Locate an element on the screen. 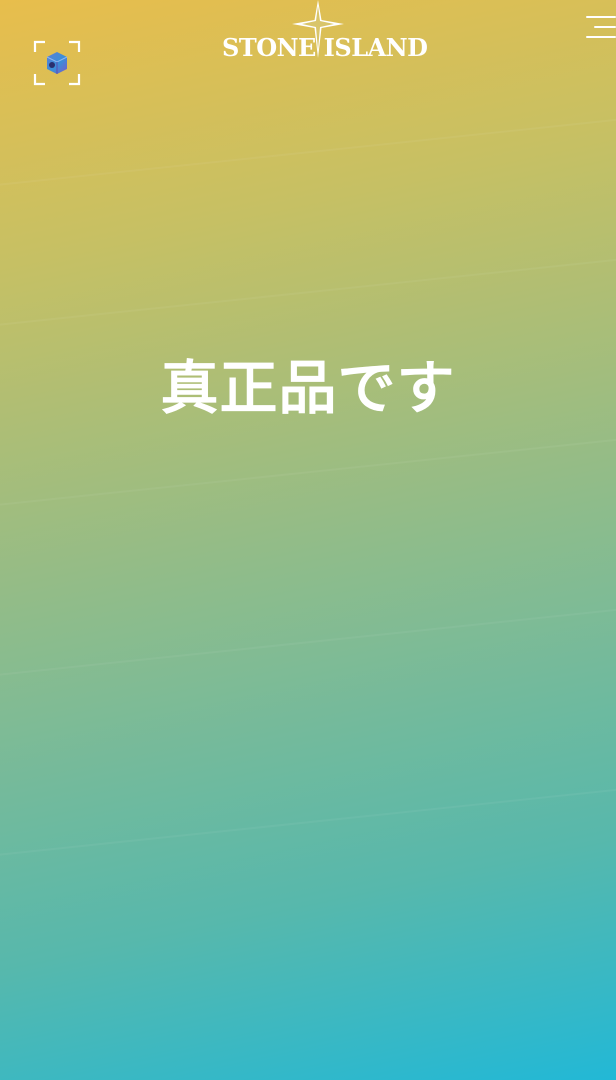  authenticity-result-text: 真正品です is located at coordinates (308, 388).